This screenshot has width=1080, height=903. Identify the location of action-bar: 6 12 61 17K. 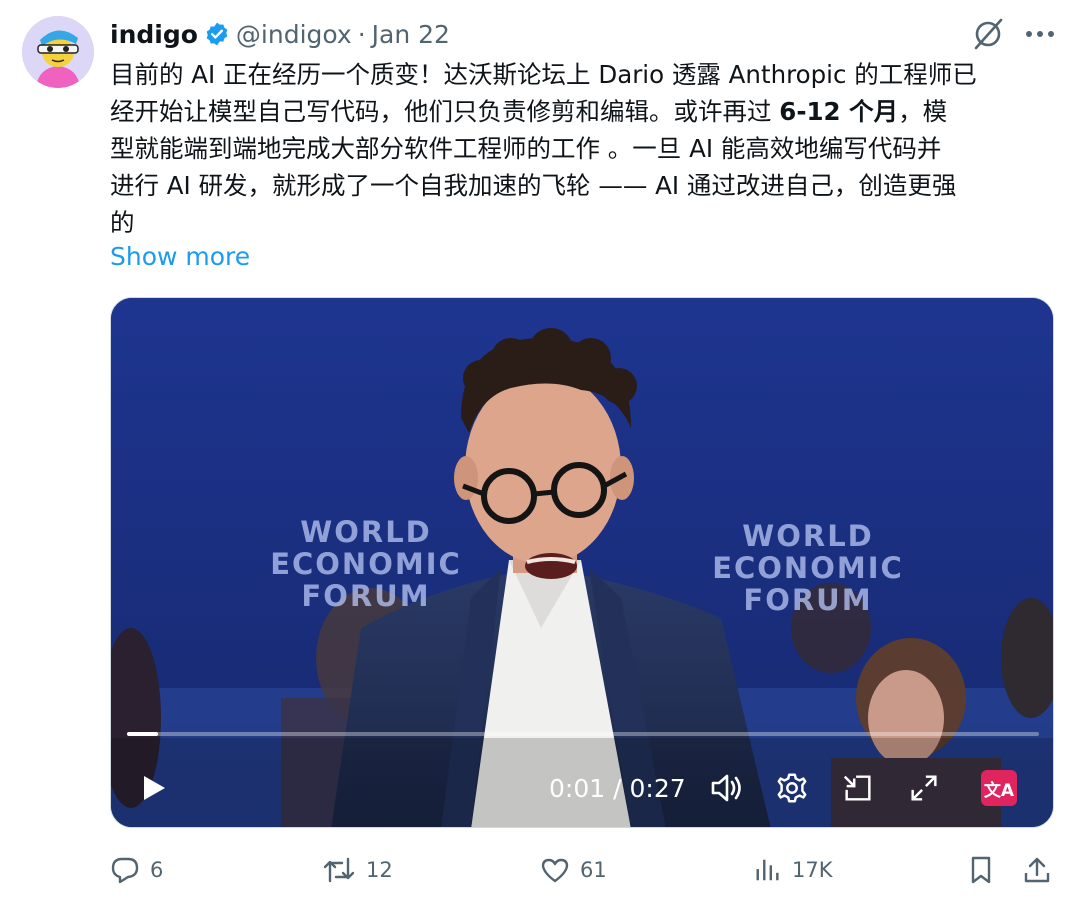
(585, 870).